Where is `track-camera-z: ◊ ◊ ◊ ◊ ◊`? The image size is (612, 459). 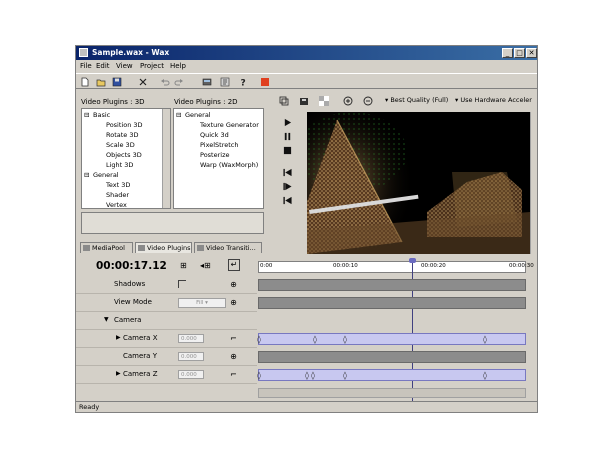
track-camera-z: ◊ ◊ ◊ ◊ ◊ is located at coordinates (391, 375).